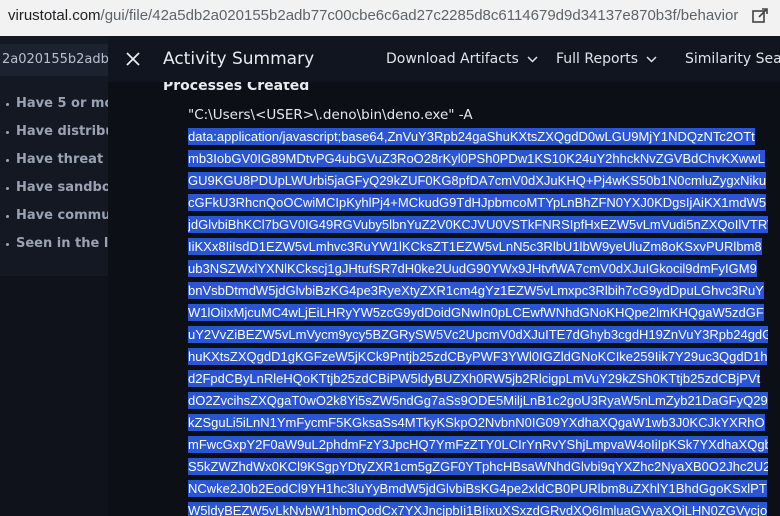  I want to click on menu-label: Similarity Search, so click(732, 59).